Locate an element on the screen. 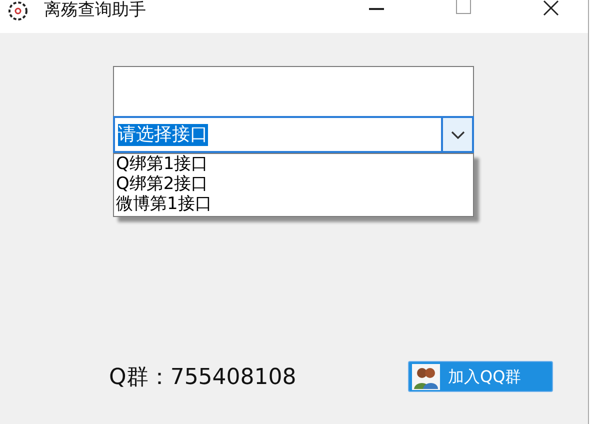 The height and width of the screenshot is (424, 600). input-field is located at coordinates (293, 91).